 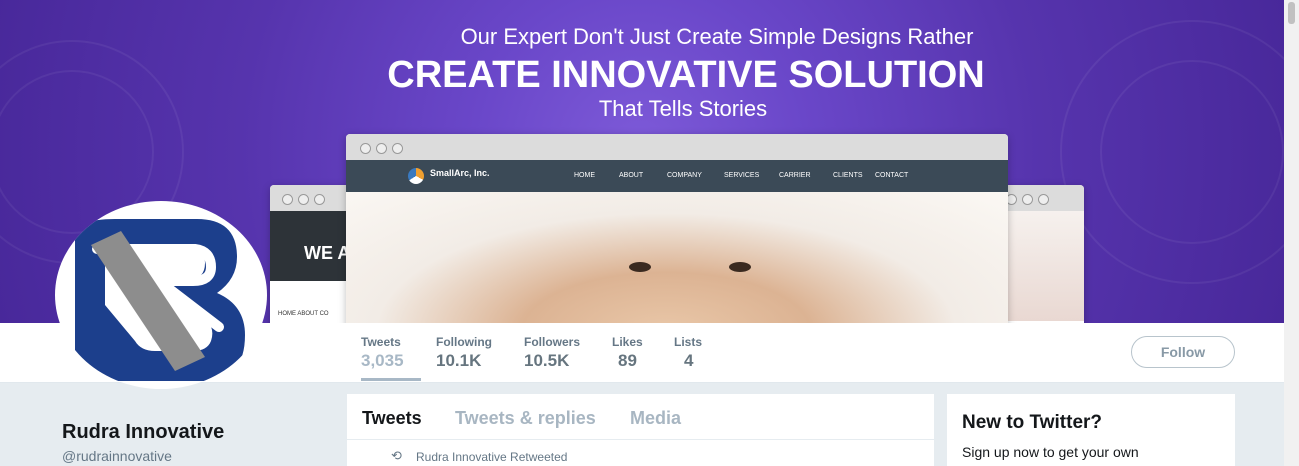 What do you see at coordinates (143, 432) in the screenshot?
I see `profile-name: Rudra Innovative` at bounding box center [143, 432].